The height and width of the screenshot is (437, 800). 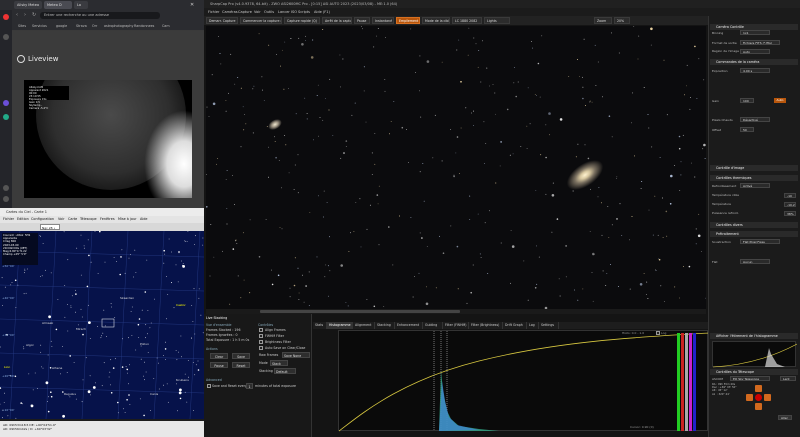 What do you see at coordinates (81, 5) in the screenshot?
I see `browser-tab: Lo` at bounding box center [81, 5].